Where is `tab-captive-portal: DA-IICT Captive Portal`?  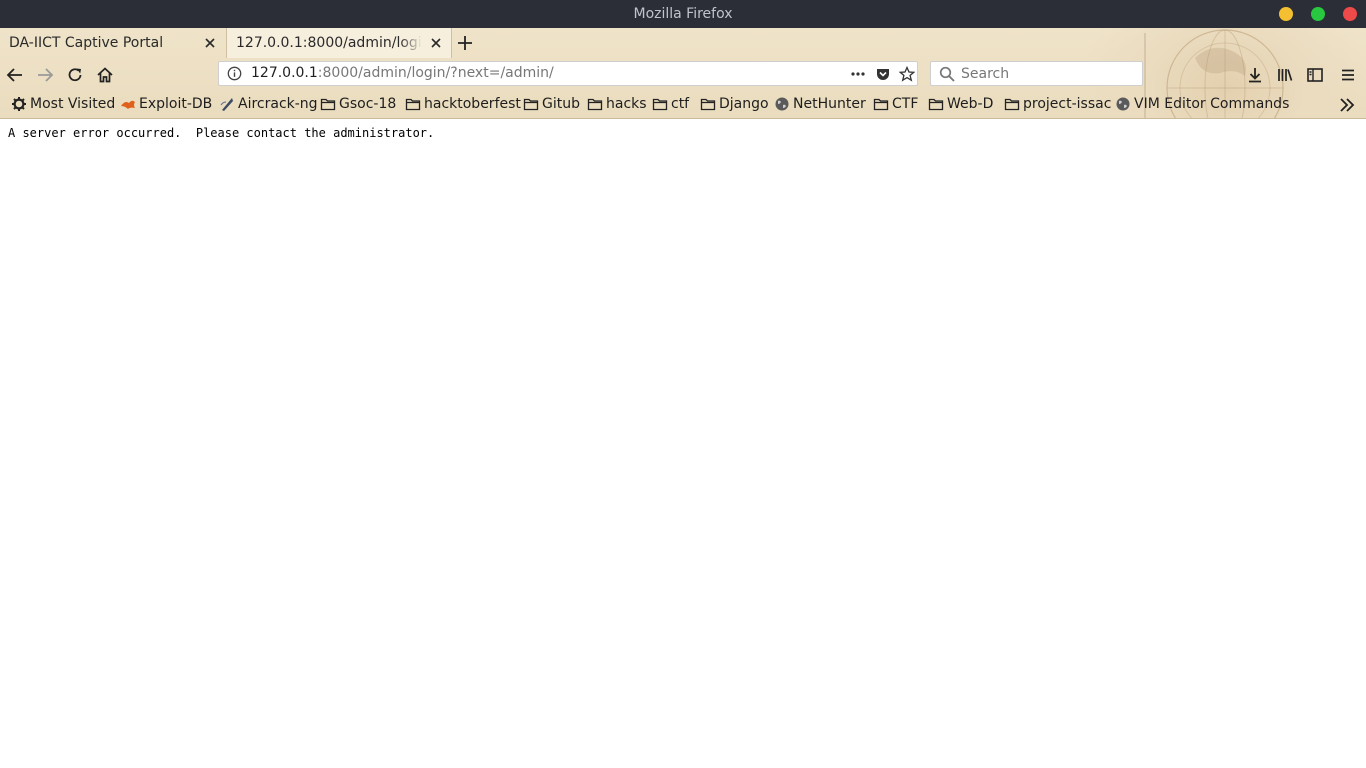
tab-captive-portal: DA-IICT Captive Portal is located at coordinates (112, 43).